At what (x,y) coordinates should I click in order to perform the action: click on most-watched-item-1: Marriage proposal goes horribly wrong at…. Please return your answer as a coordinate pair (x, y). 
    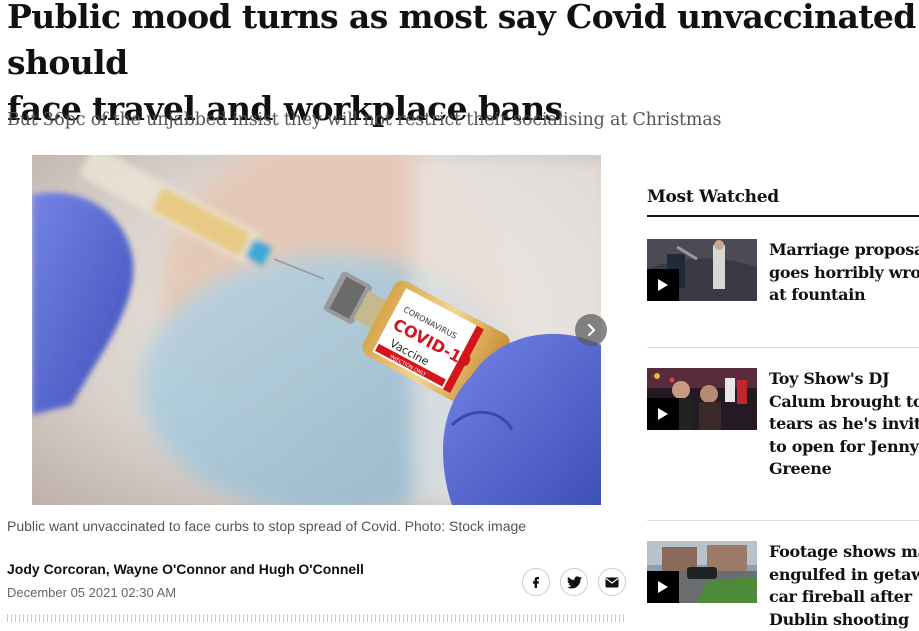
    Looking at the image, I should click on (844, 273).